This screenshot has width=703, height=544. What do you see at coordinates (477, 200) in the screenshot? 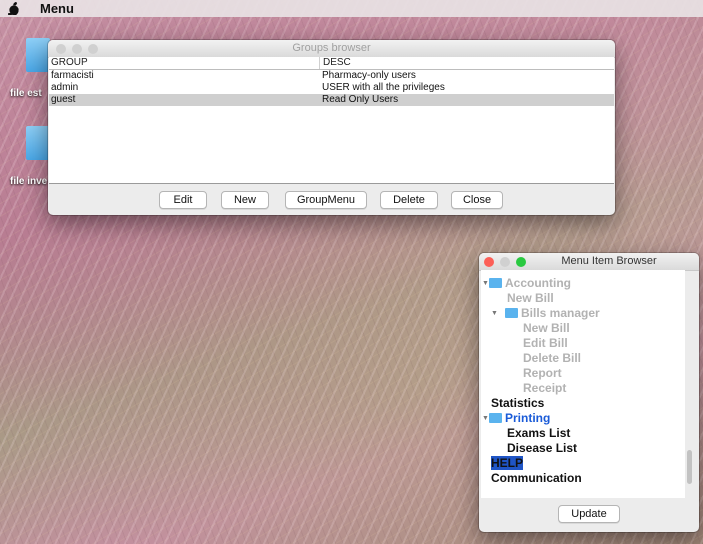
I see `close-button: Close` at bounding box center [477, 200].